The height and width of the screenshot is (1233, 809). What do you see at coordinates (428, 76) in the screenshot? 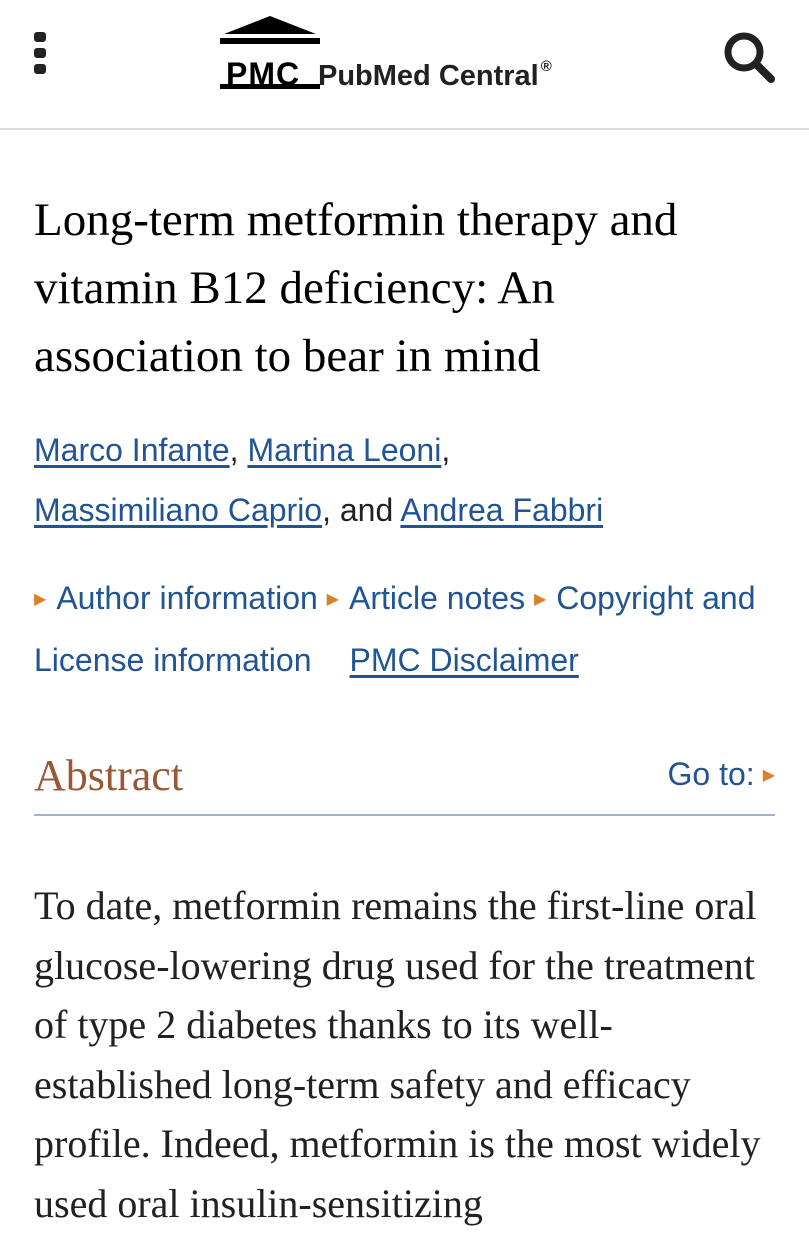
I see `logo-name-text: PubMed Central` at bounding box center [428, 76].